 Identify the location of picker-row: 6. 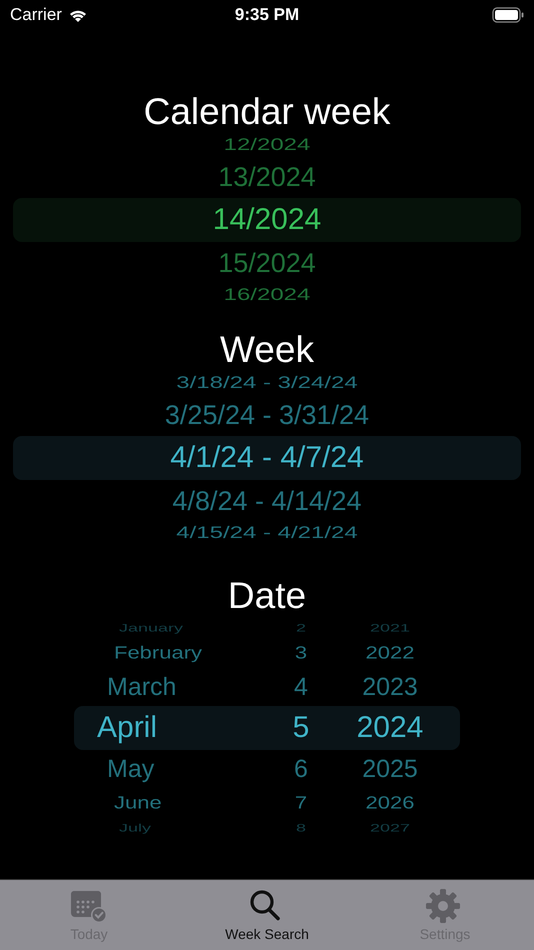
(301, 769).